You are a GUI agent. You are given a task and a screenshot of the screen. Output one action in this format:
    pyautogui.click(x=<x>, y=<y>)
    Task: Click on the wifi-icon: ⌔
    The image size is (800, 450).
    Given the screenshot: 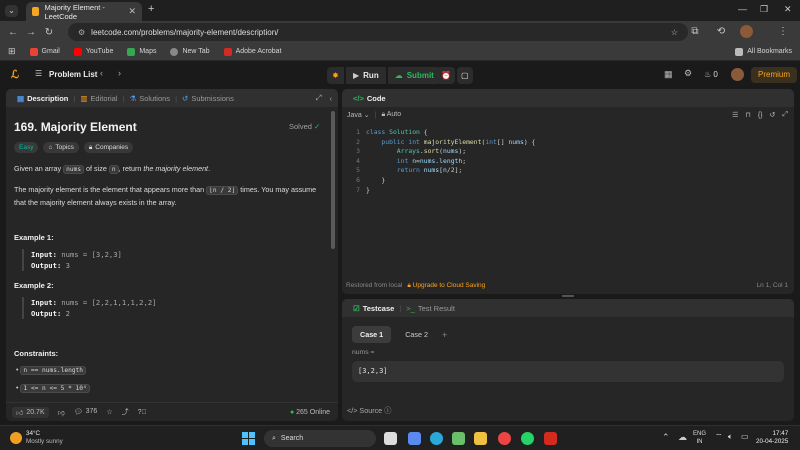 What is the action you would take?
    pyautogui.click(x=719, y=437)
    